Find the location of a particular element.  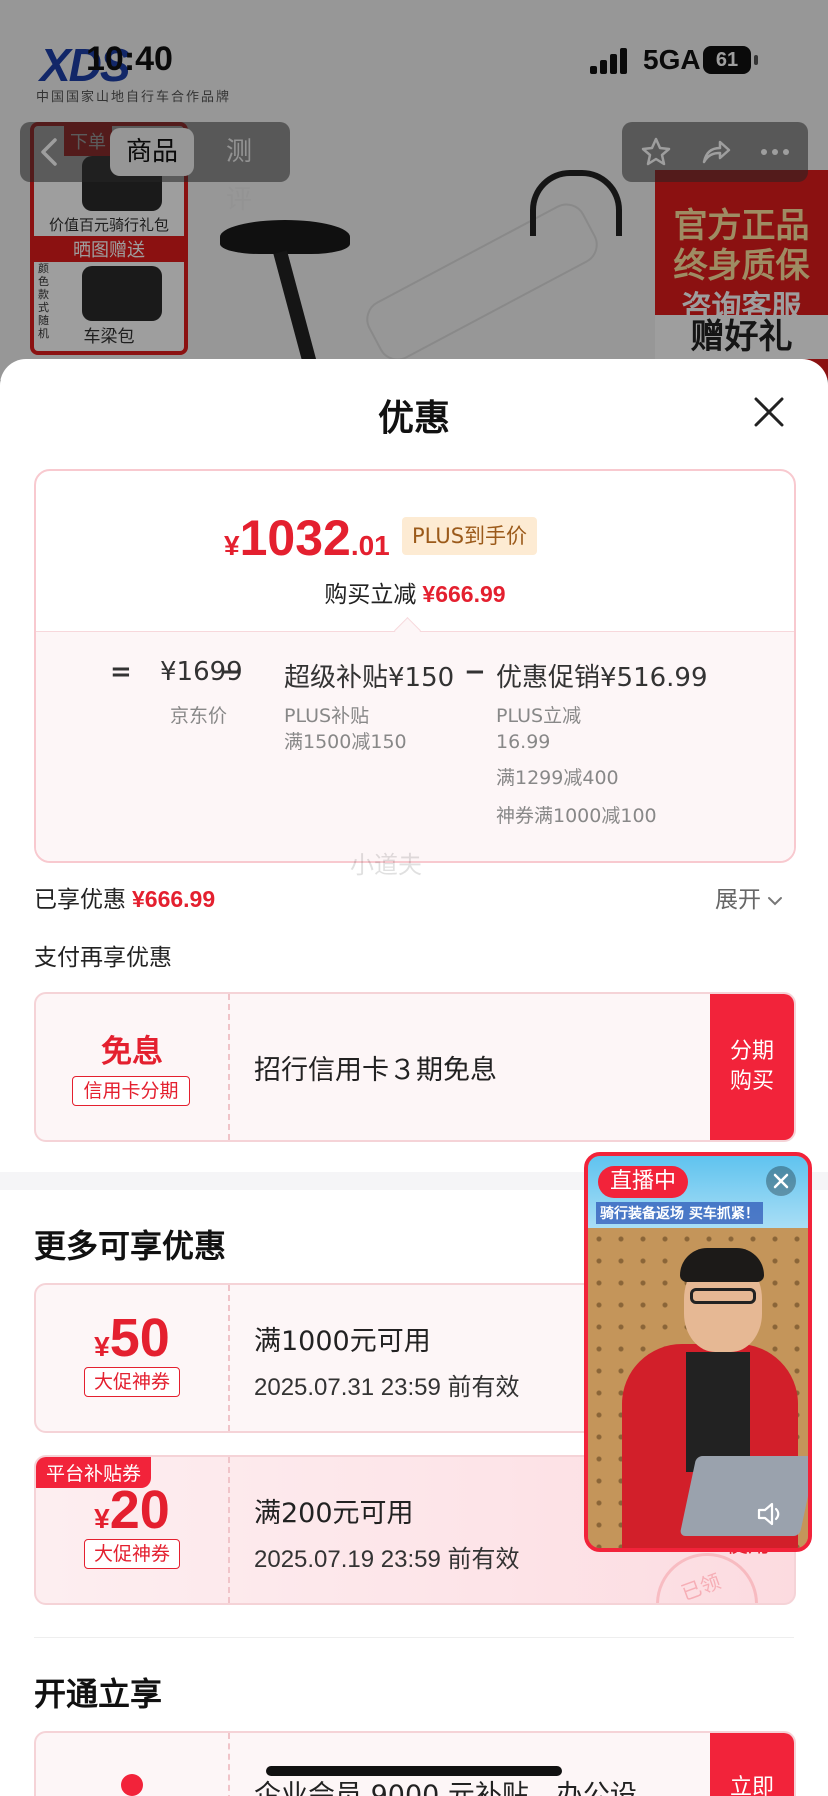

credit-installment-tag: 信用卡分期 is located at coordinates (131, 1091).